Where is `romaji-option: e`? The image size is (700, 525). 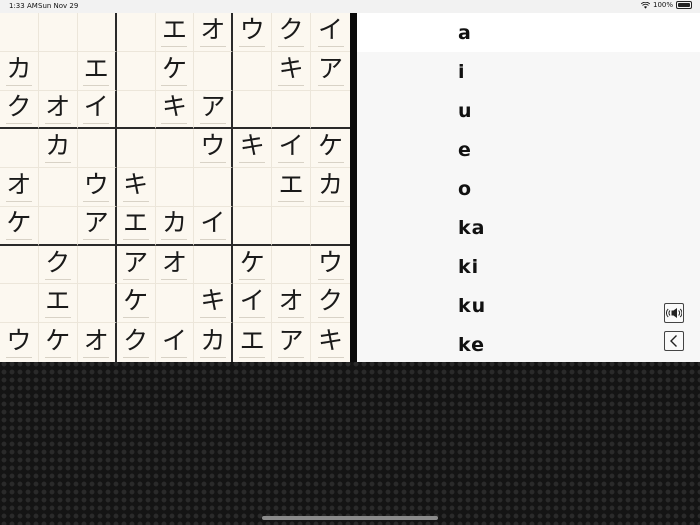 romaji-option: e is located at coordinates (528, 149).